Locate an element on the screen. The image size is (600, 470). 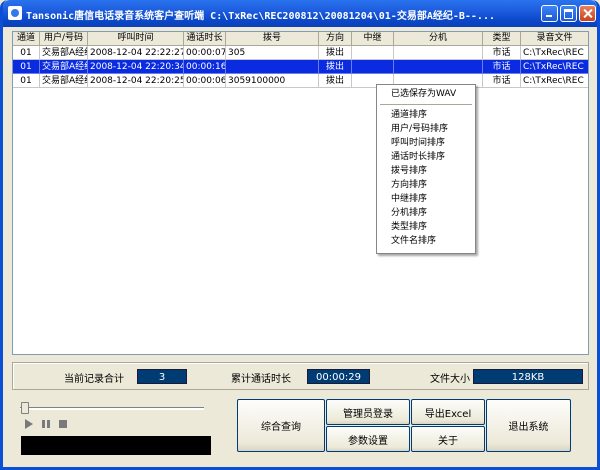
about-button: 关于 is located at coordinates (448, 439).